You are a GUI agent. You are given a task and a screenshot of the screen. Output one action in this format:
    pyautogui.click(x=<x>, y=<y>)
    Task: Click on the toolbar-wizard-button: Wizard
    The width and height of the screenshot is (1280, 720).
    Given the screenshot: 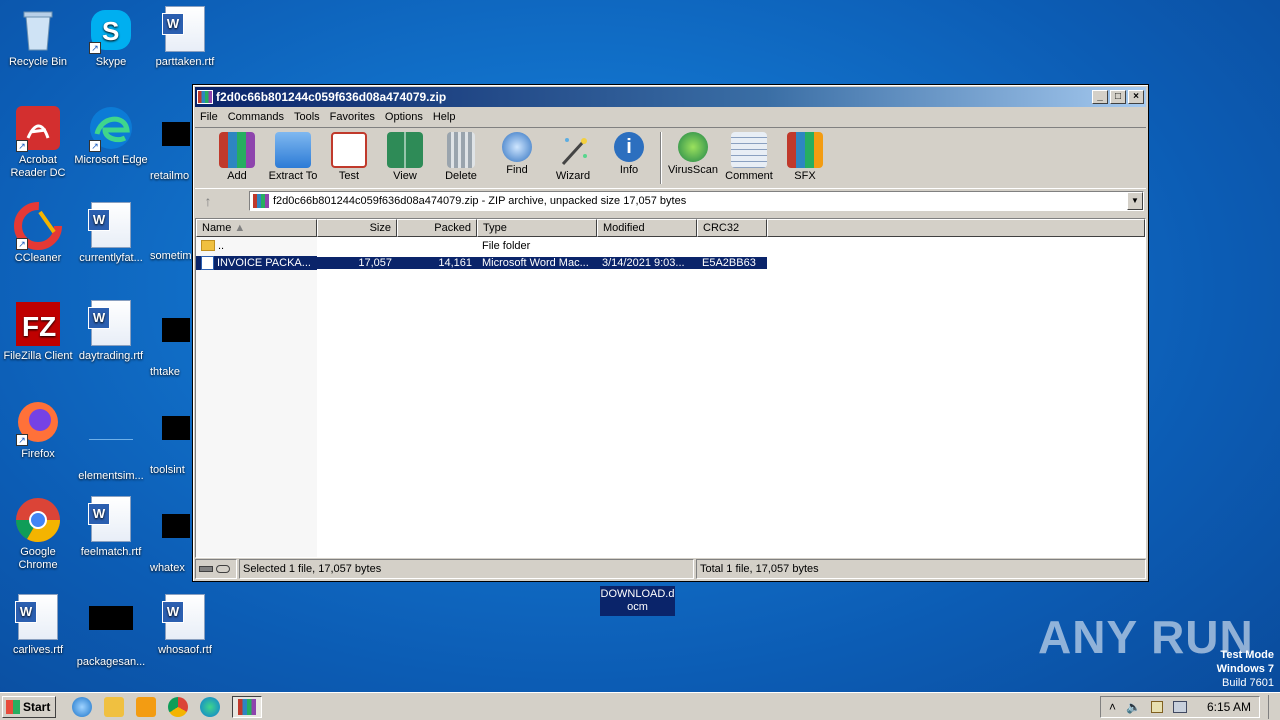 What is the action you would take?
    pyautogui.click(x=573, y=157)
    